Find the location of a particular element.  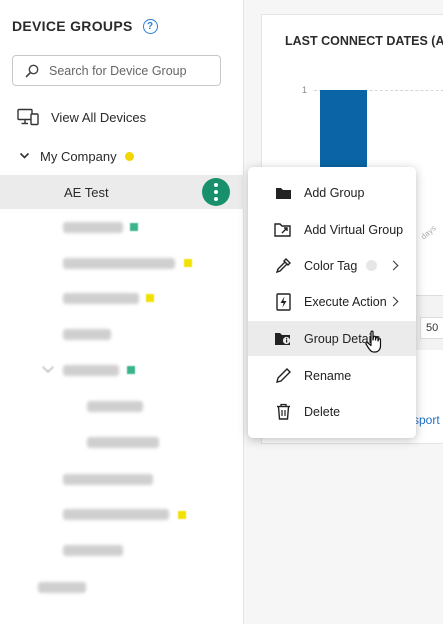

color-swatch is located at coordinates (371, 265).